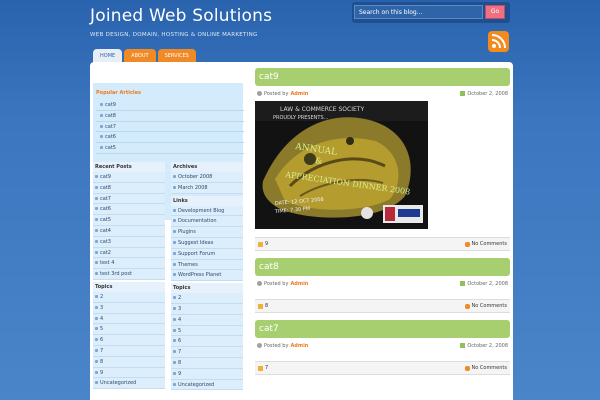  What do you see at coordinates (170, 116) in the screenshot?
I see `popular-article-item: cat8` at bounding box center [170, 116].